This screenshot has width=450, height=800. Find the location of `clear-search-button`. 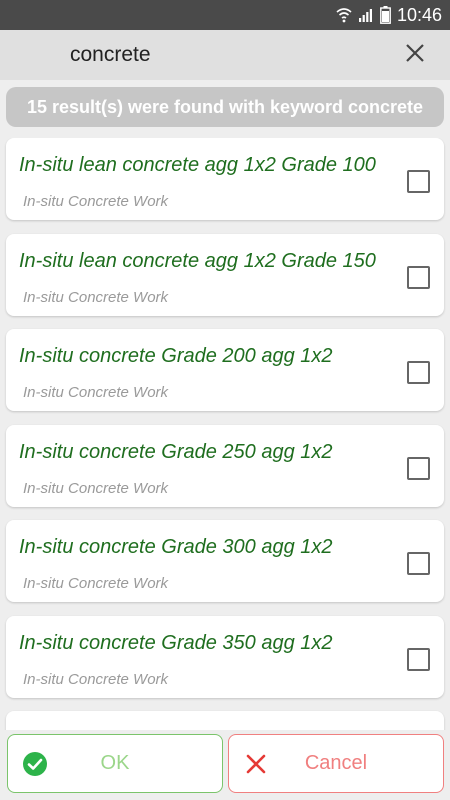

clear-search-button is located at coordinates (415, 55).